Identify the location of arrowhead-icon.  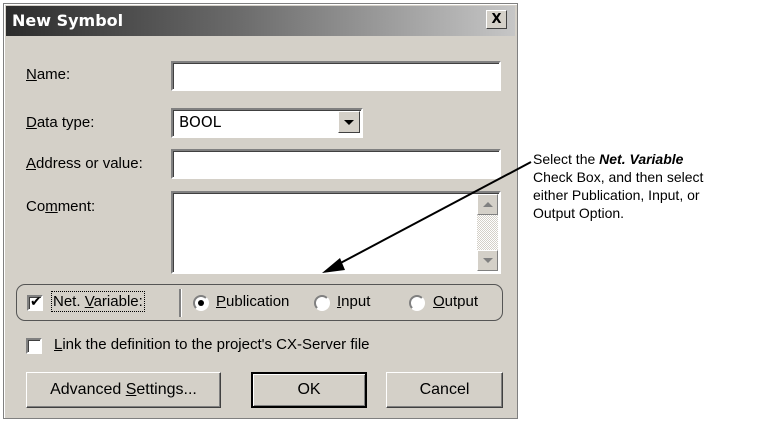
(333, 265).